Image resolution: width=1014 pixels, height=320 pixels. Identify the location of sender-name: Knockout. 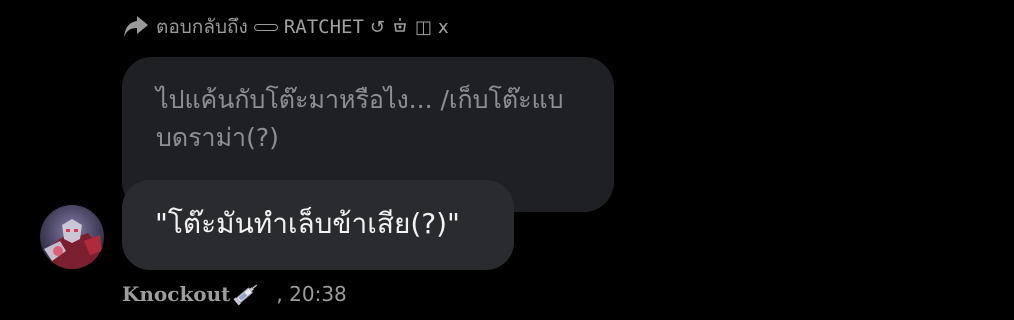
(176, 294).